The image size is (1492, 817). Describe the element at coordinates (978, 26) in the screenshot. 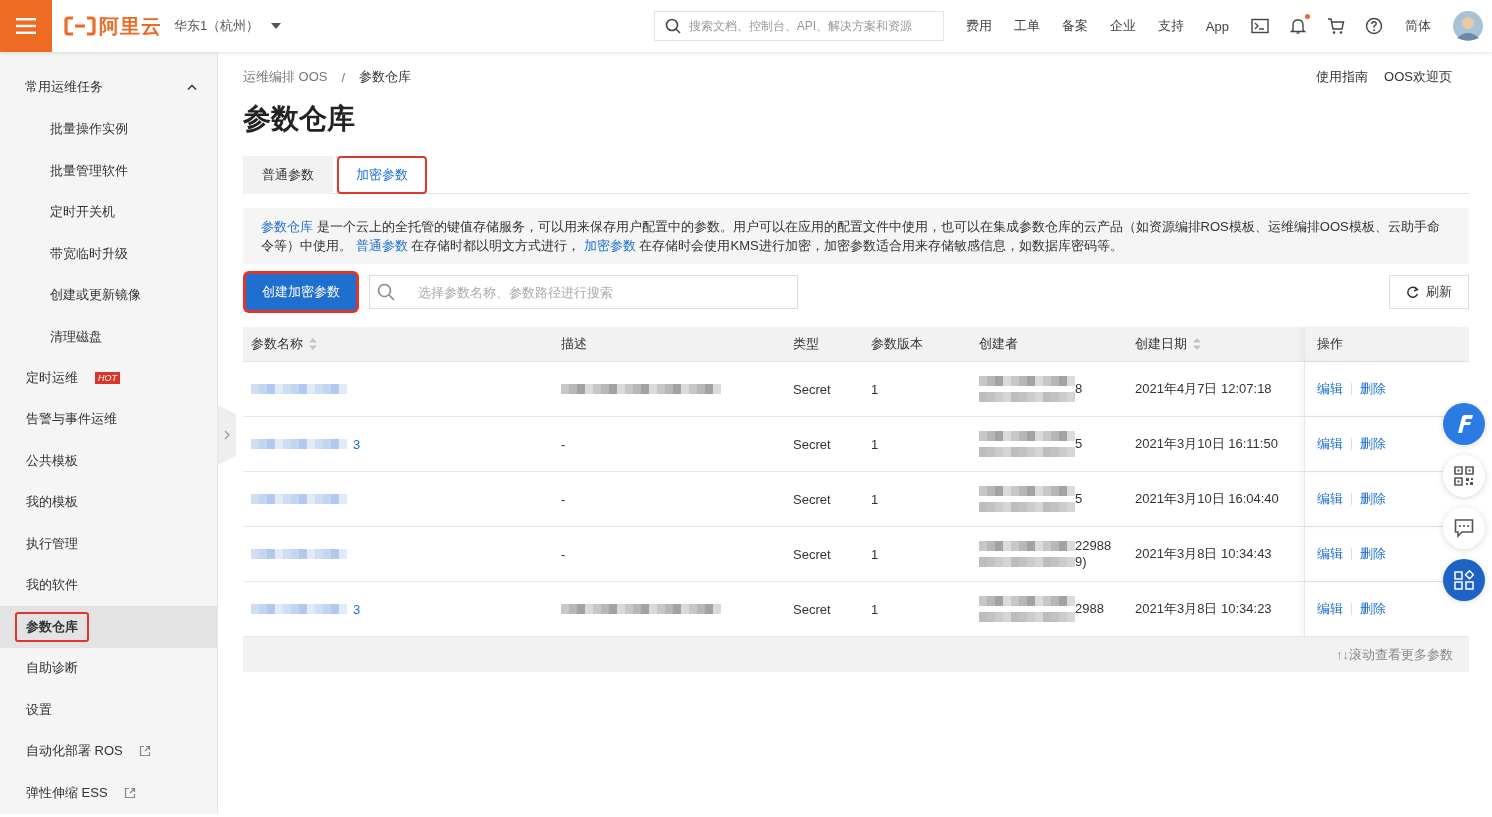

I see `nav-link: 费用` at that location.